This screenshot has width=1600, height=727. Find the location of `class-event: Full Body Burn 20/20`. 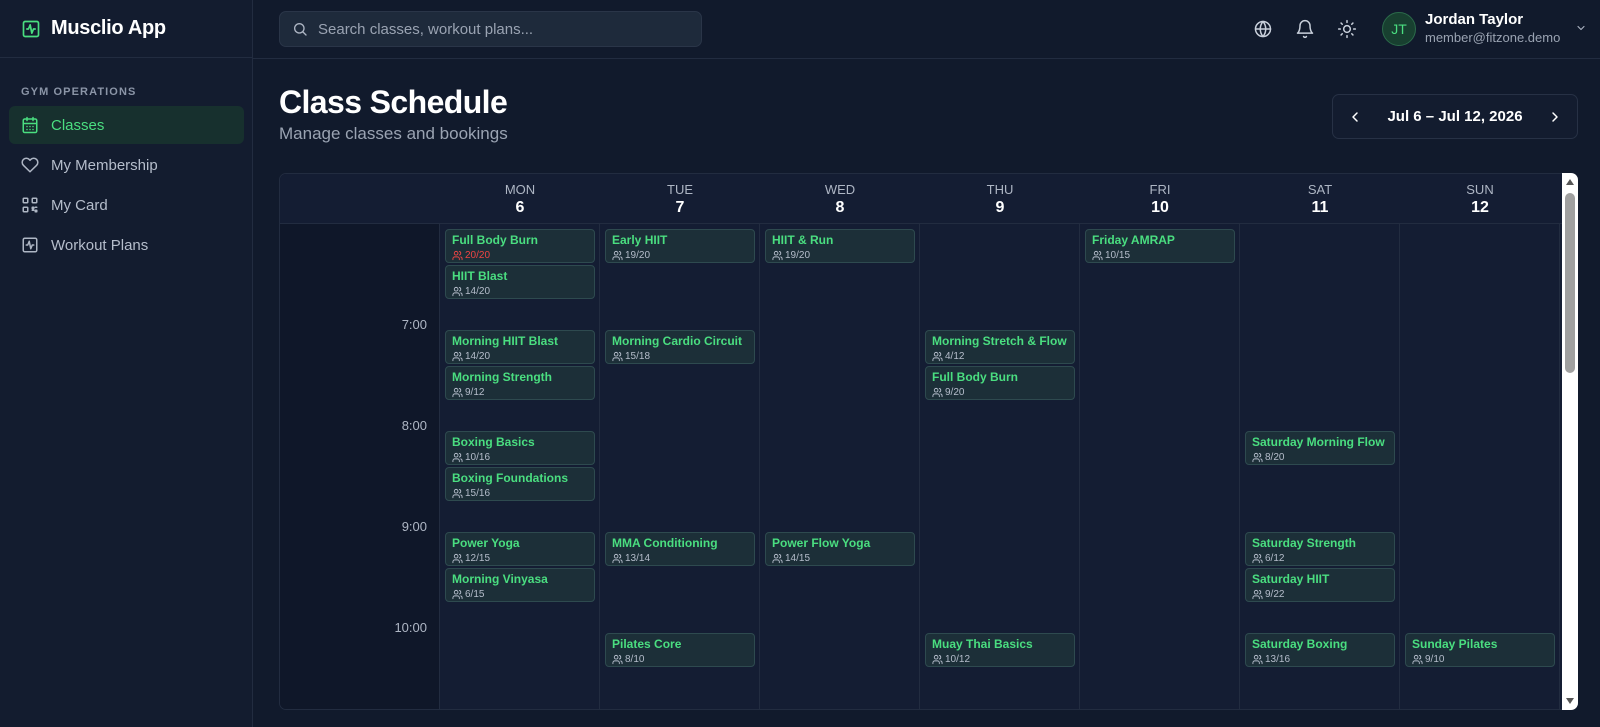

class-event: Full Body Burn 20/20 is located at coordinates (520, 246).